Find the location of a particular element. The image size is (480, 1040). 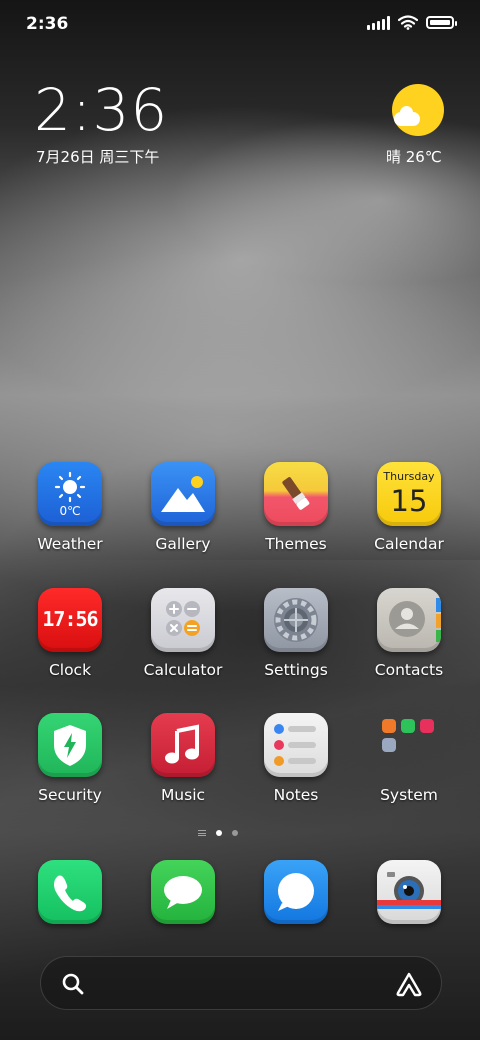

app-notes: Notes is located at coordinates (296, 758).